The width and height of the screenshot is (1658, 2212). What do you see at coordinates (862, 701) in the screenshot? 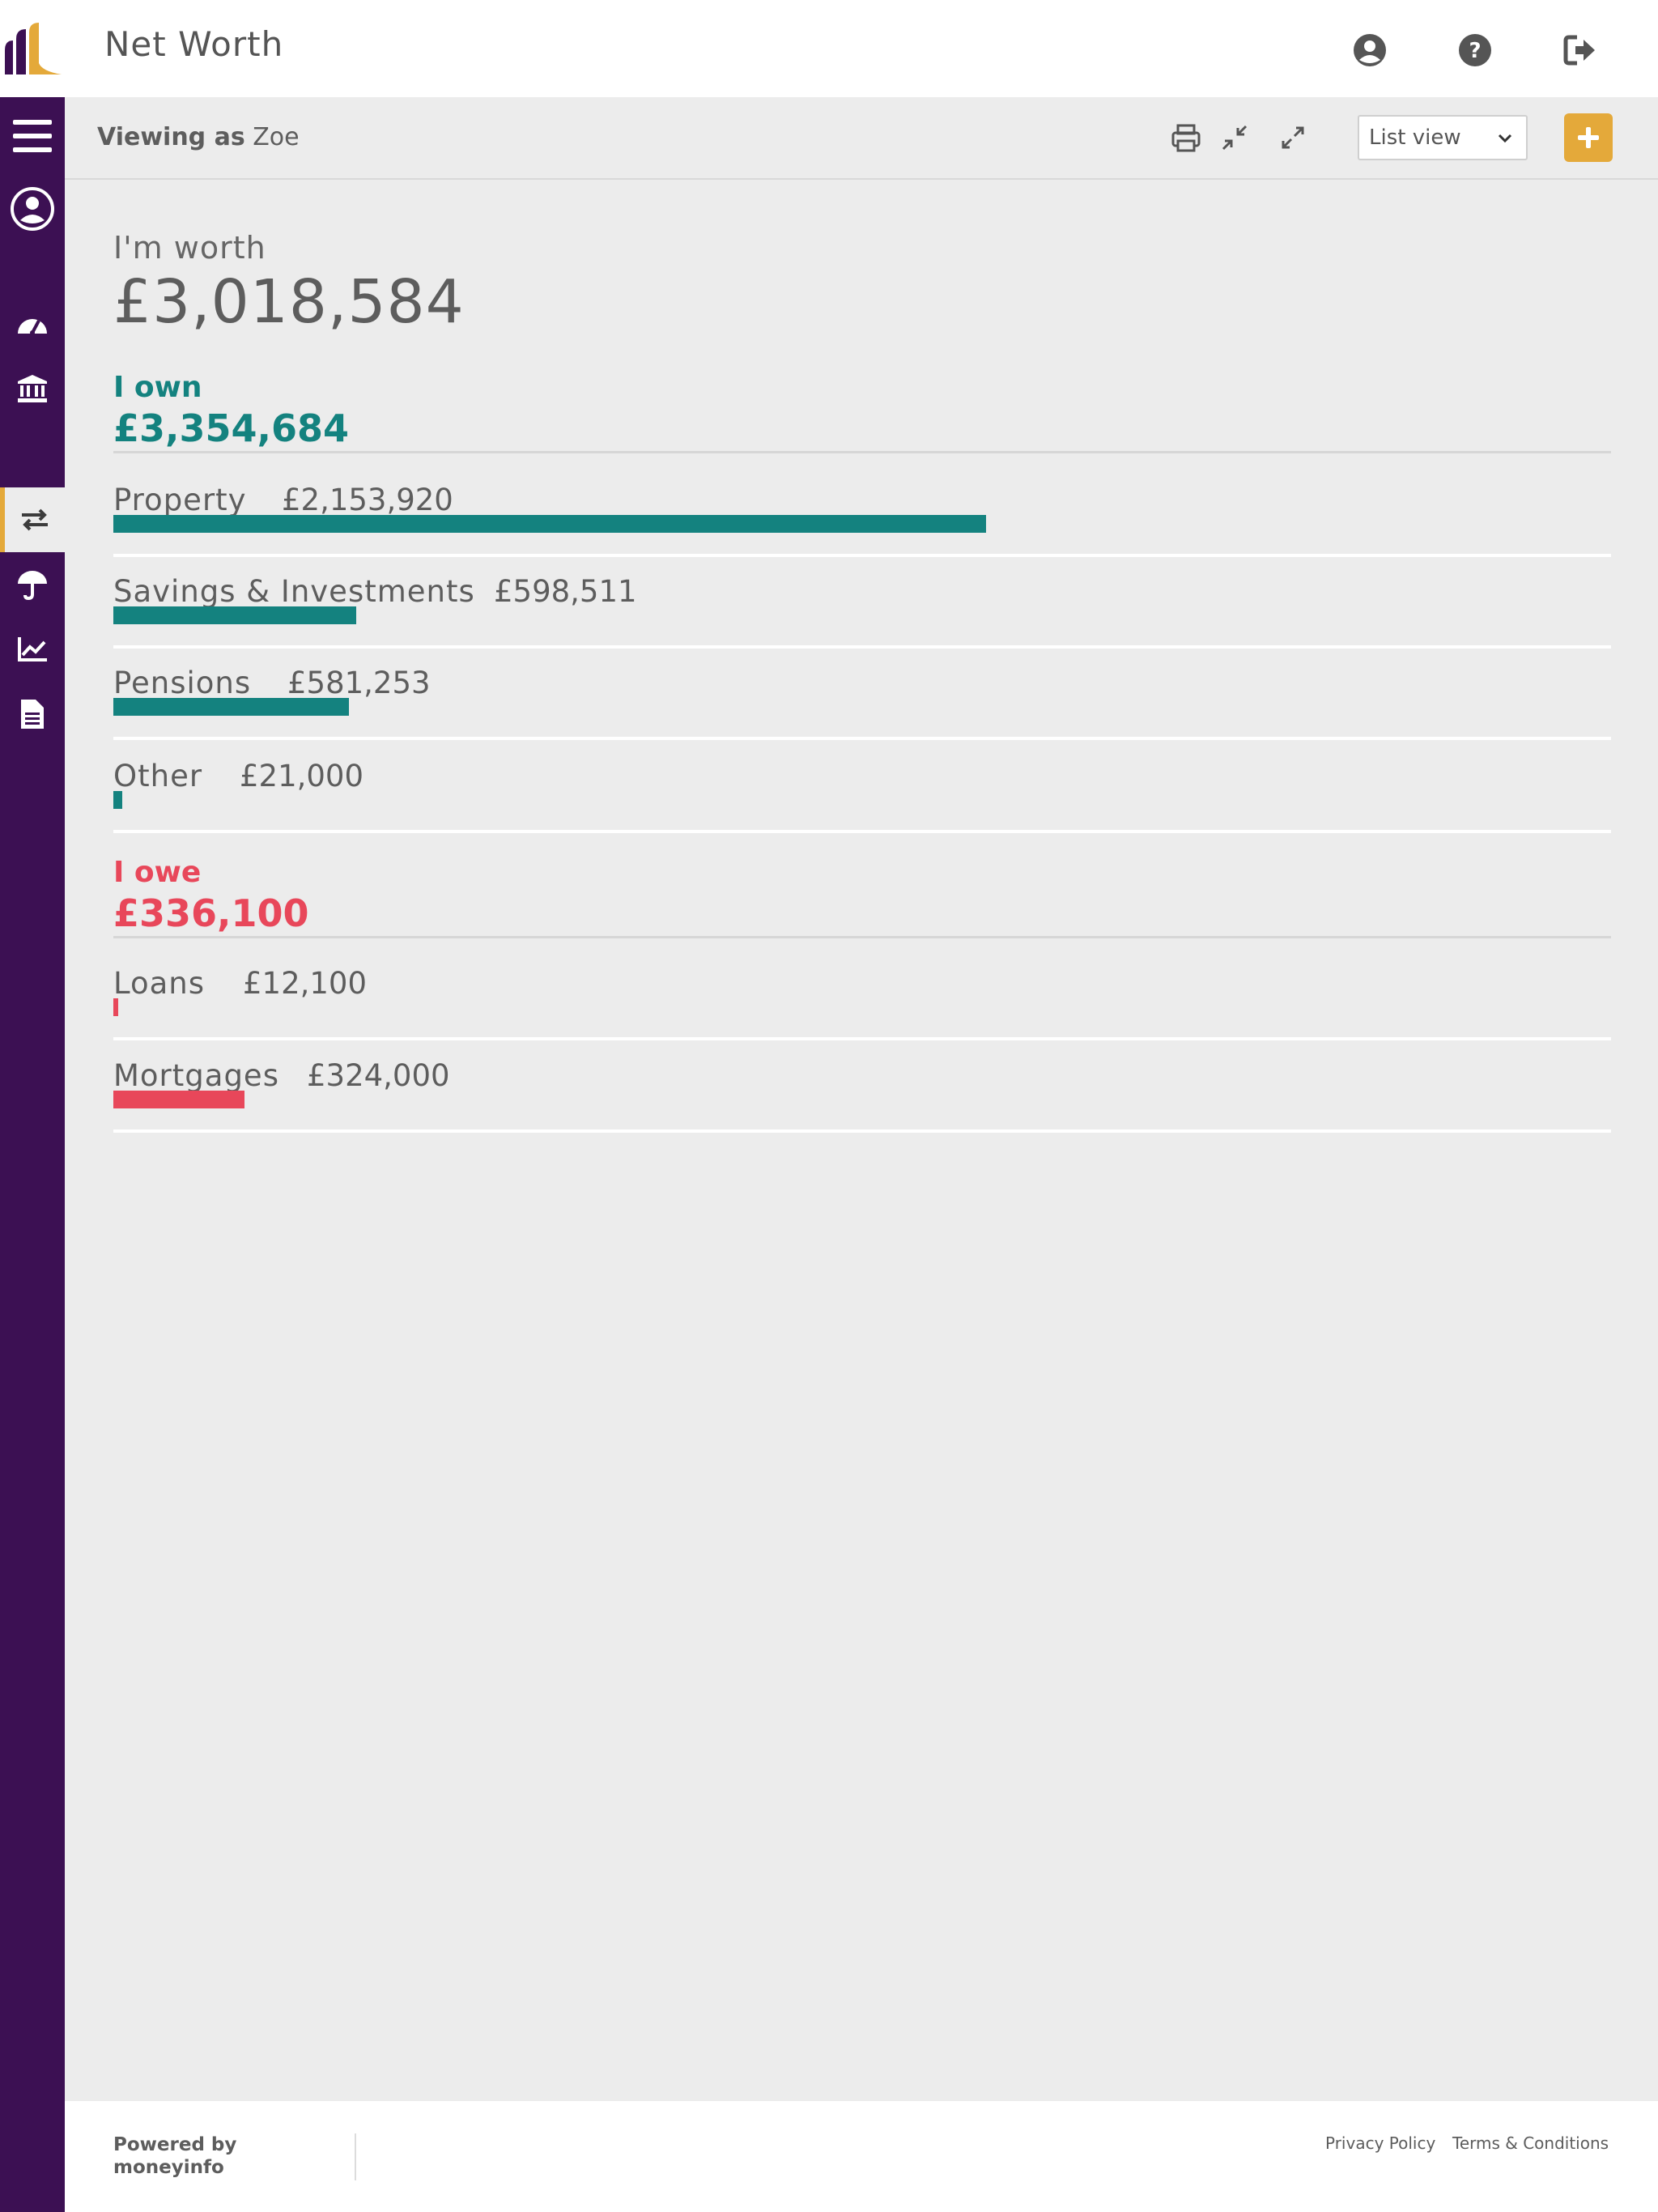
I see `asset-row-pensions: Pensions £581,253` at bounding box center [862, 701].